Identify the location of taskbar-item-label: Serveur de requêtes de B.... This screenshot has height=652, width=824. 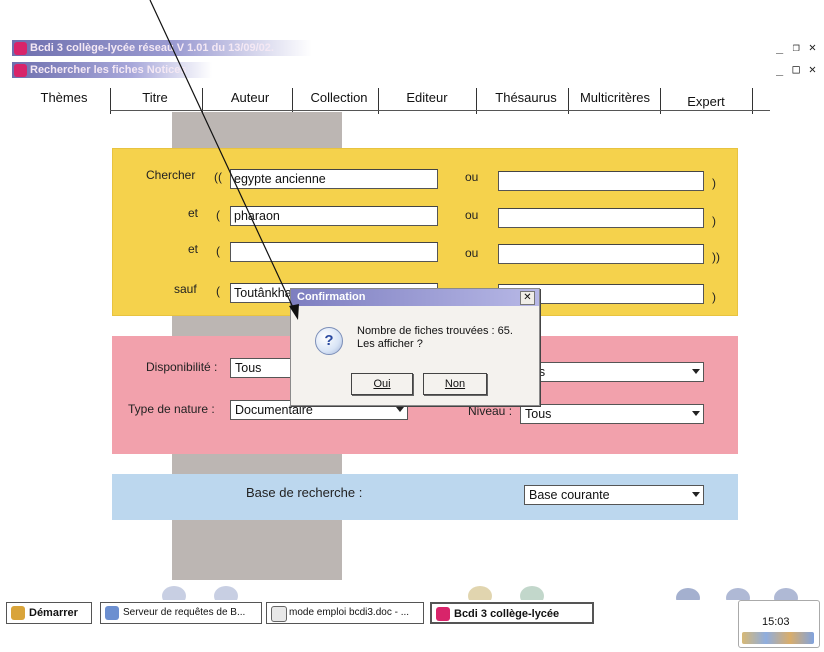
(184, 612).